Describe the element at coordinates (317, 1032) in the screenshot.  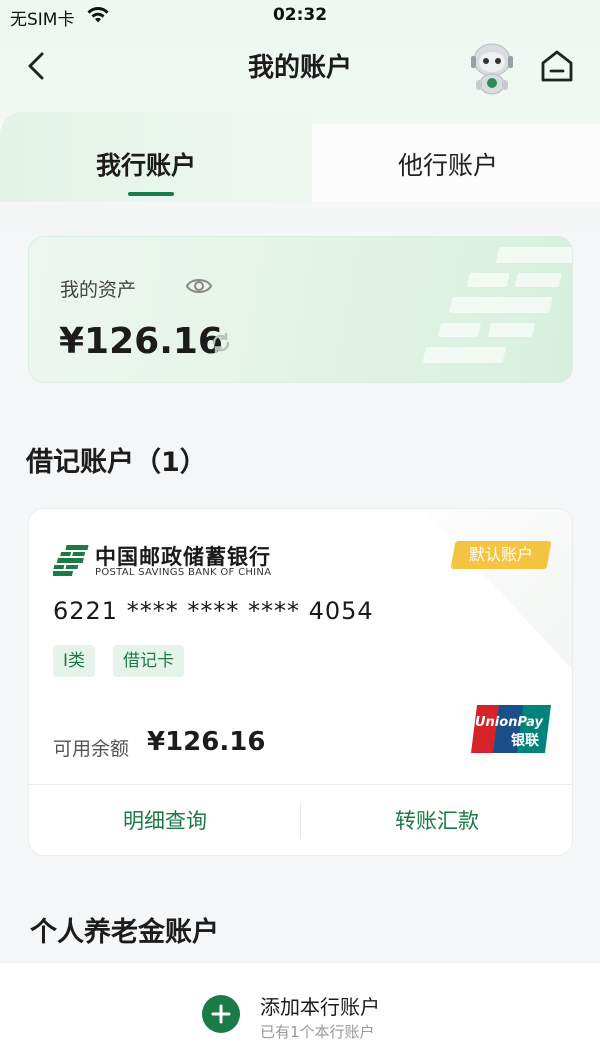
I see `add-account-subtitle: 已有1个本行账户` at that location.